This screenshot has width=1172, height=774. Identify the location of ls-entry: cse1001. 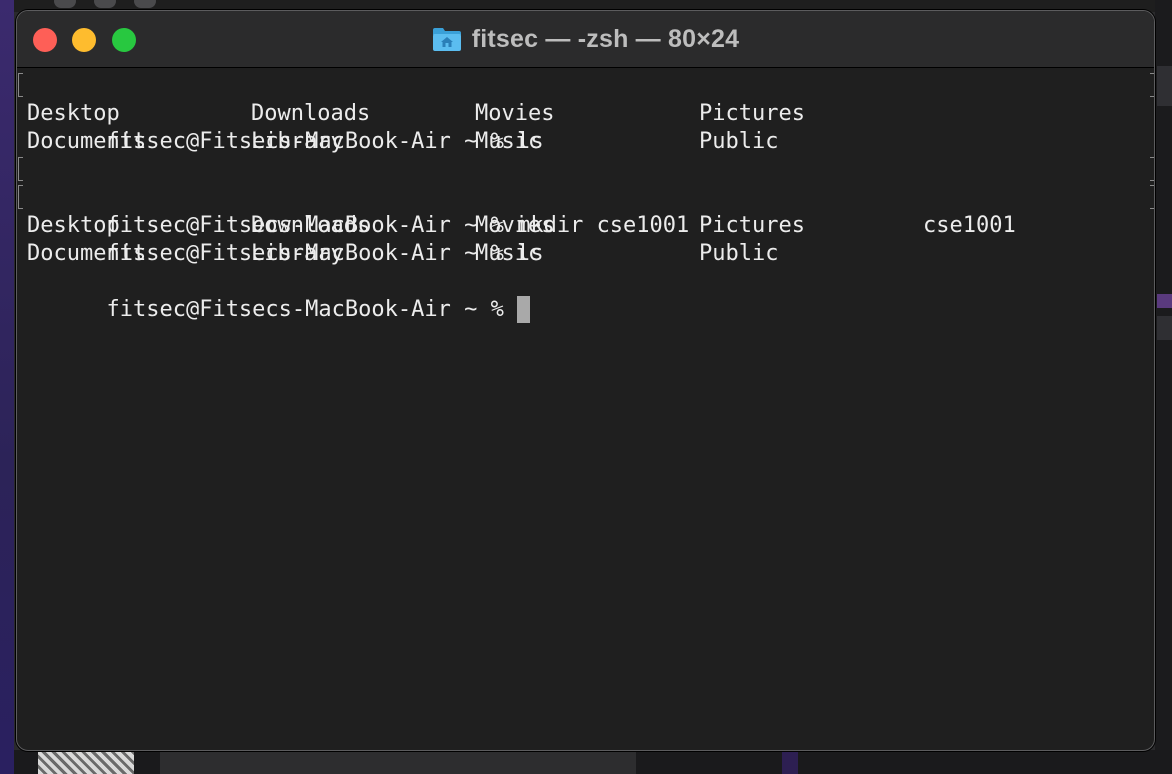
(969, 225).